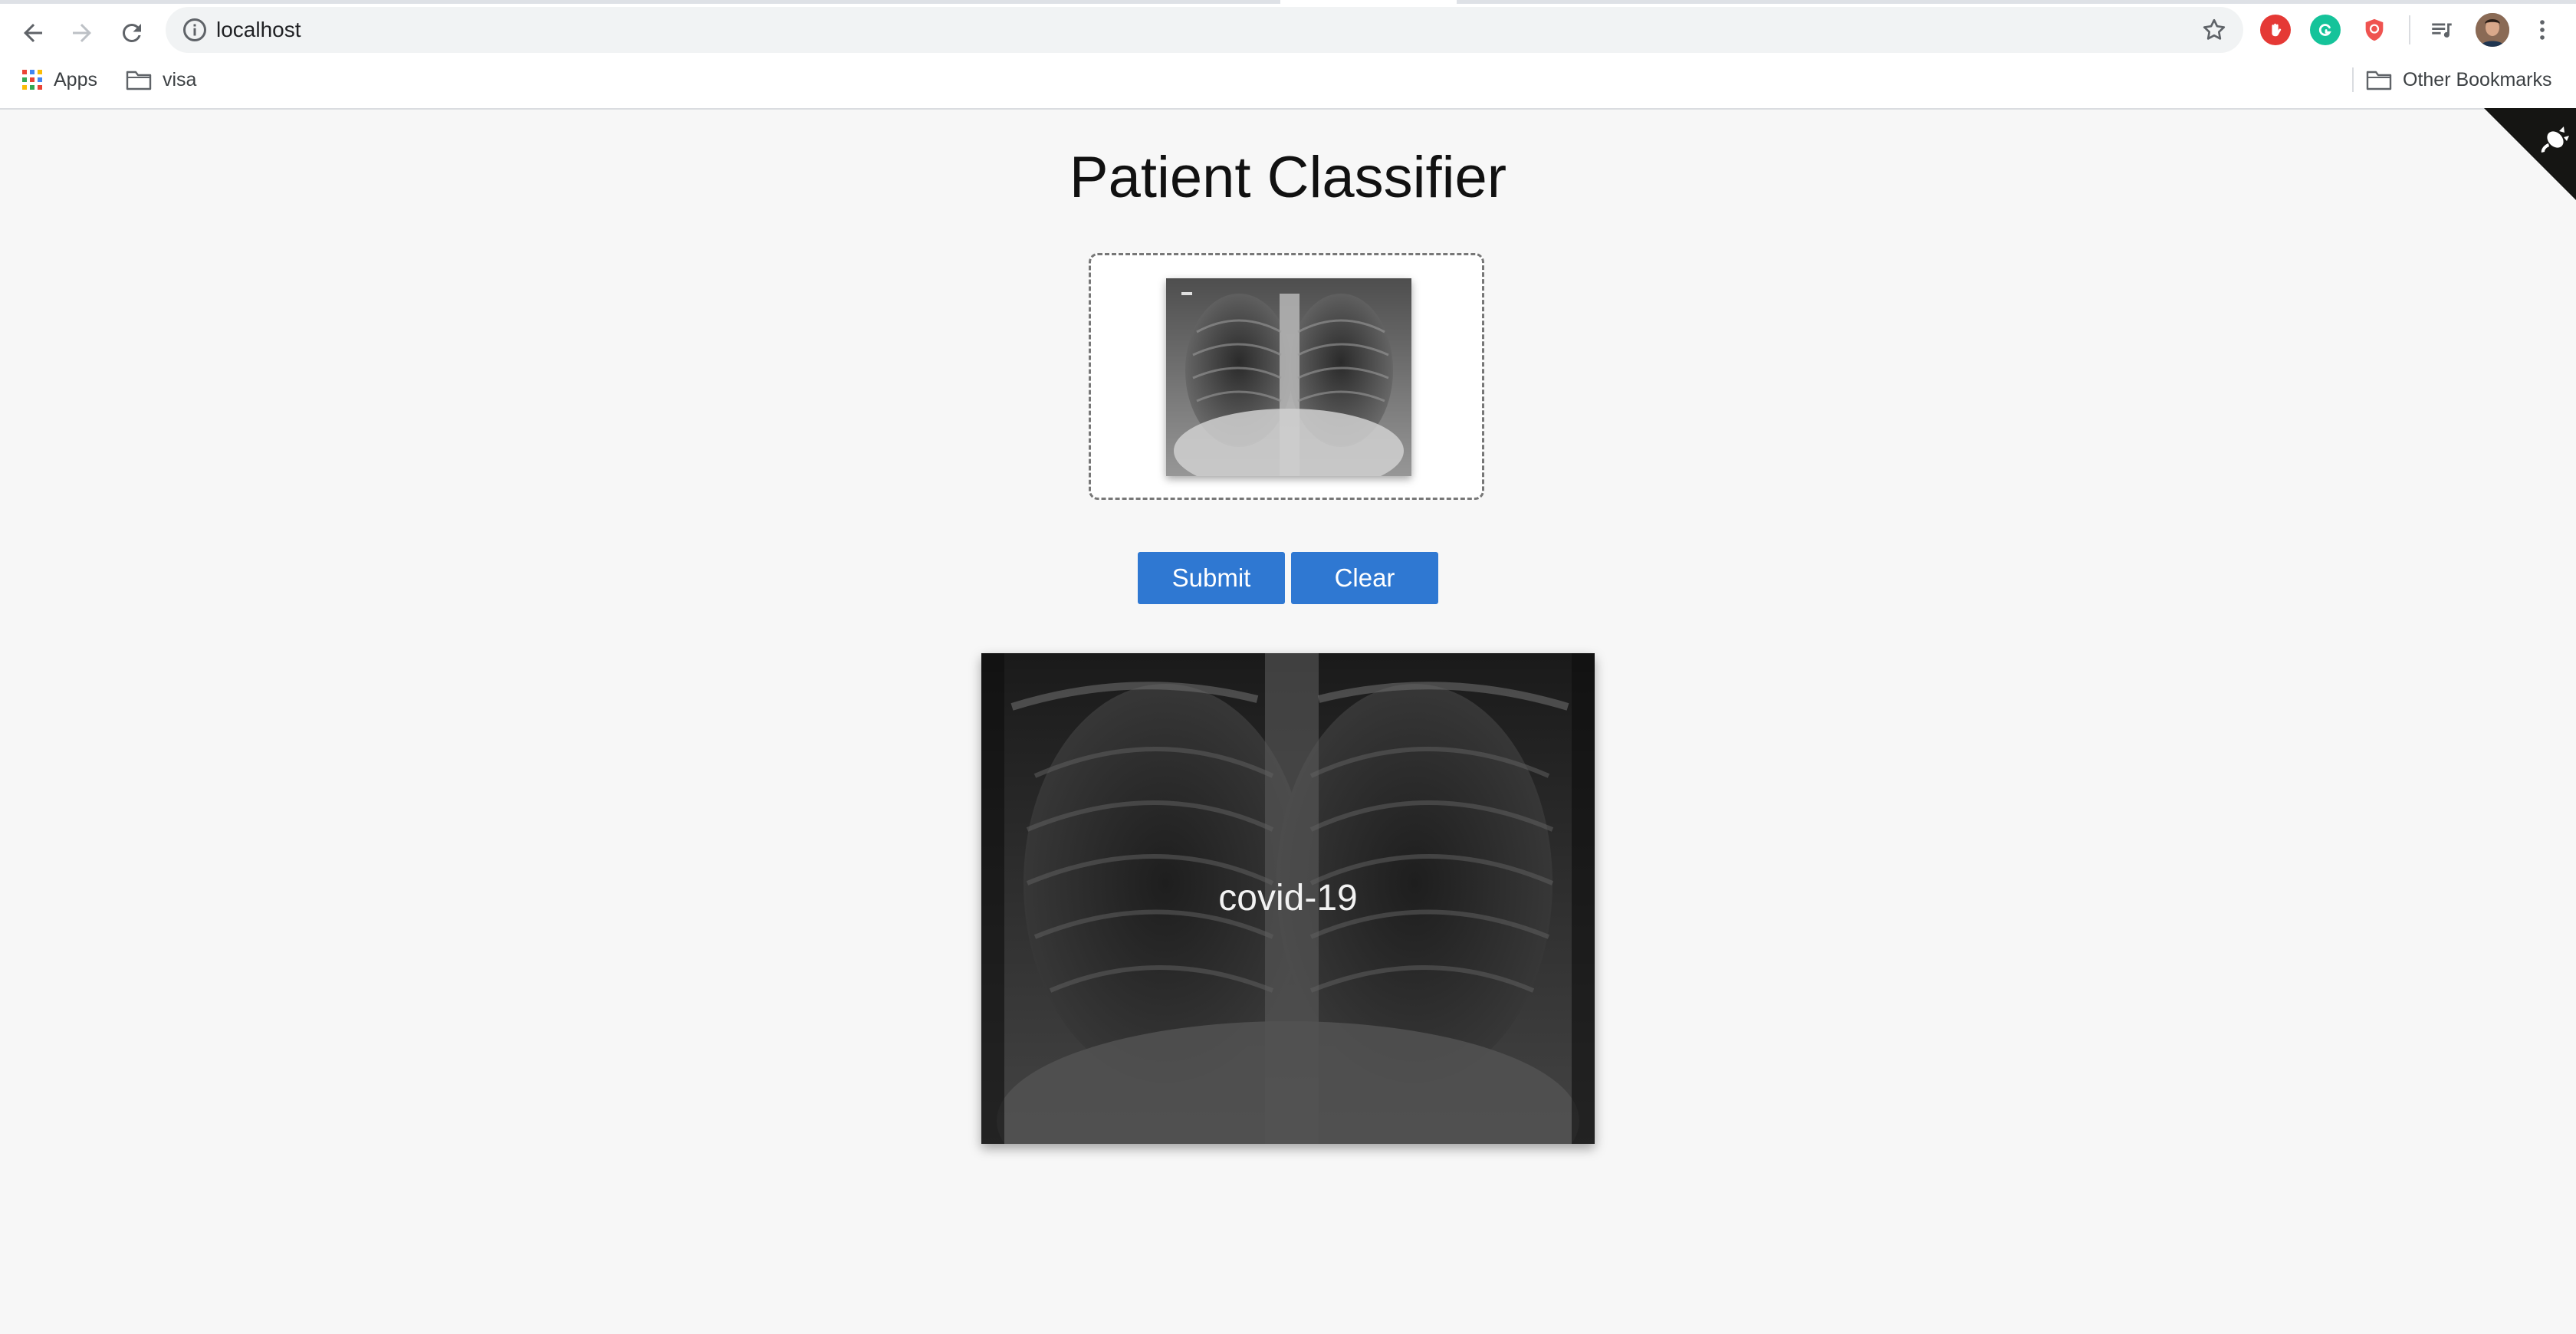 This screenshot has width=2576, height=1334. Describe the element at coordinates (2478, 79) in the screenshot. I see `bookmark-other-label: Other Bookmarks` at that location.